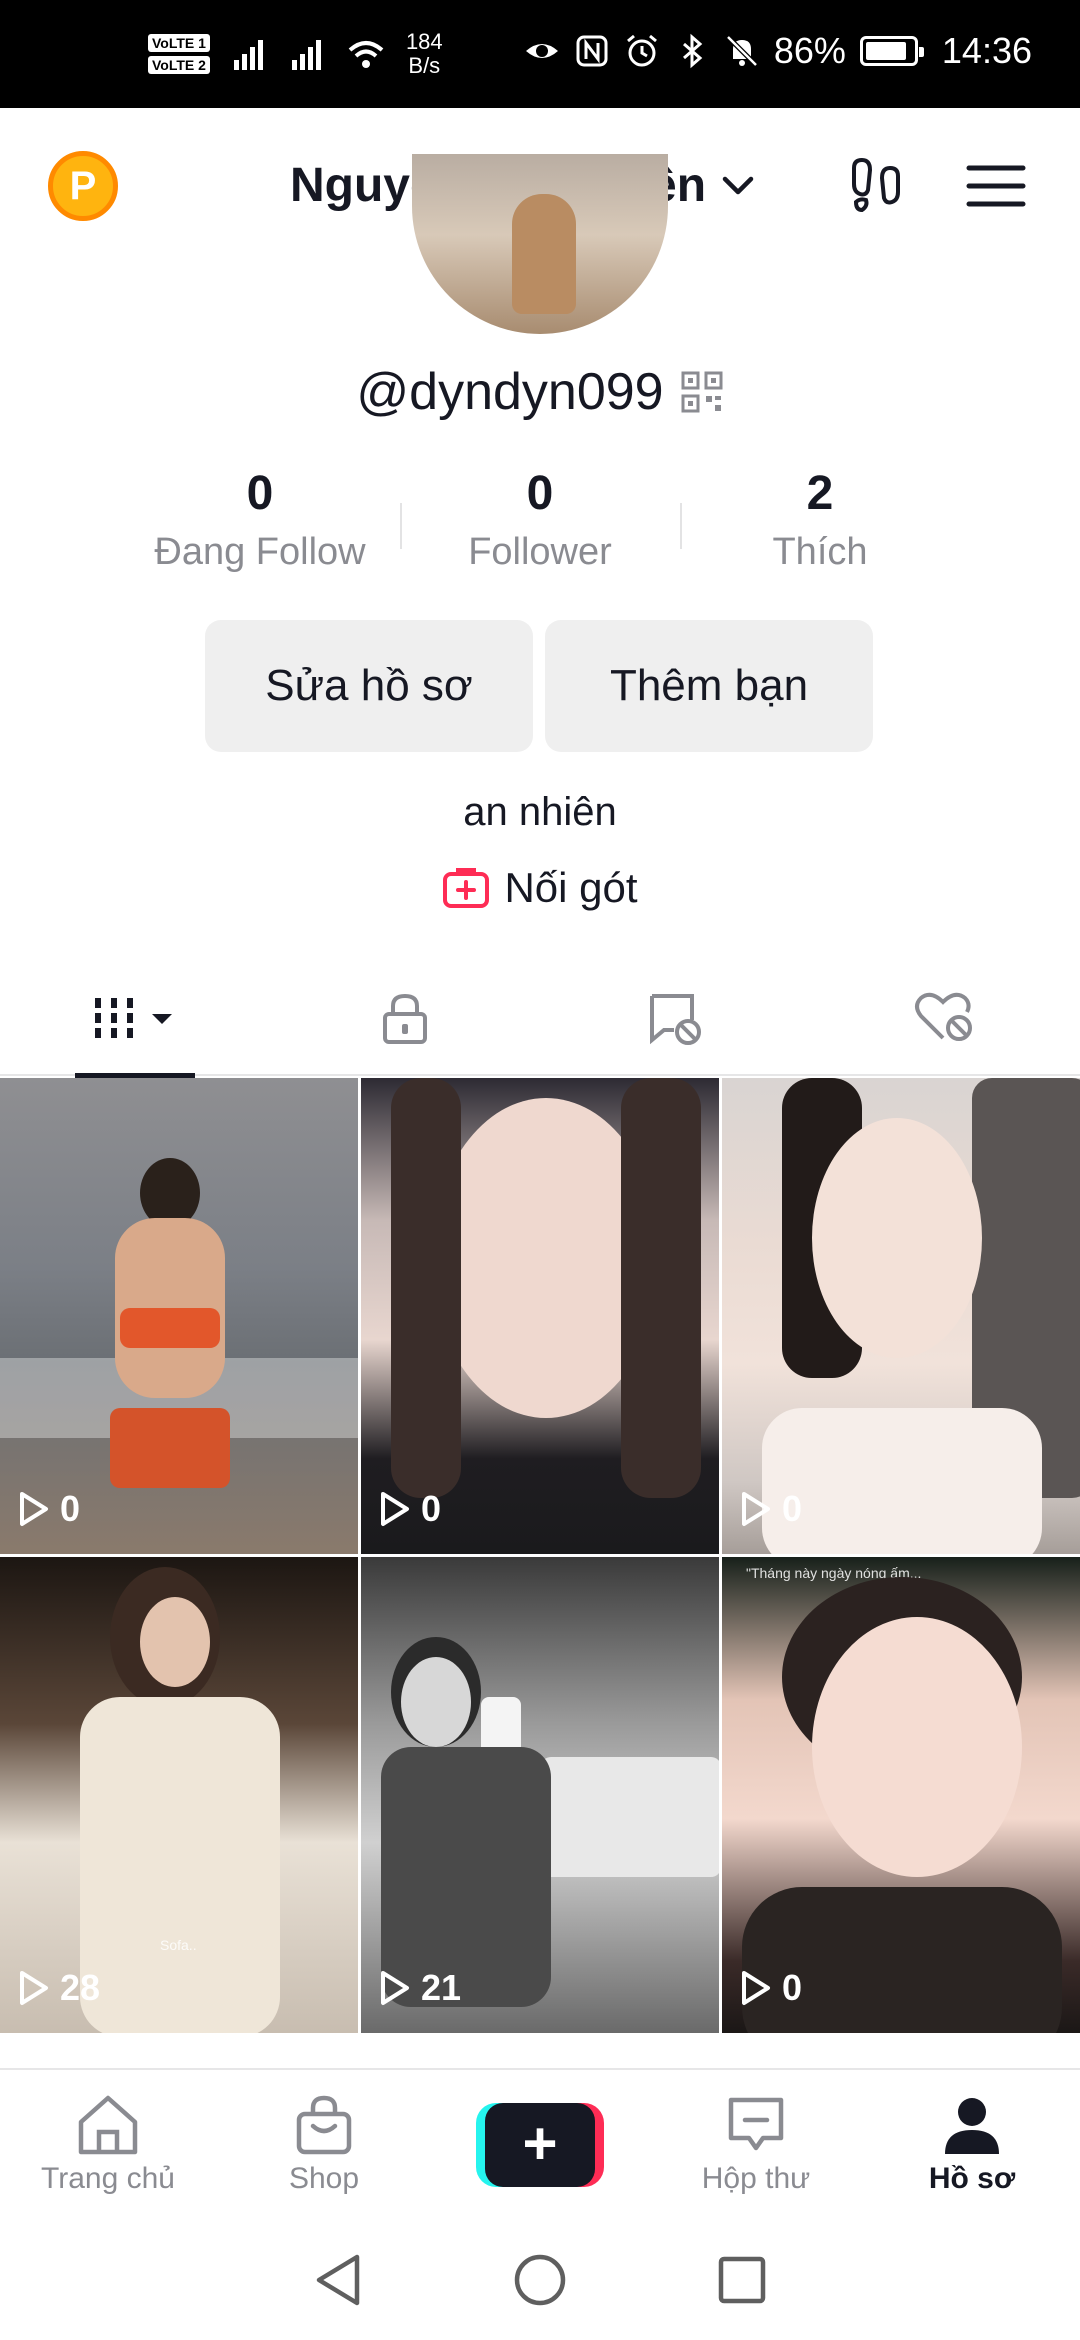 The height and width of the screenshot is (2340, 1080). Describe the element at coordinates (809, 50) in the screenshot. I see `battery-percent: 86%` at that location.